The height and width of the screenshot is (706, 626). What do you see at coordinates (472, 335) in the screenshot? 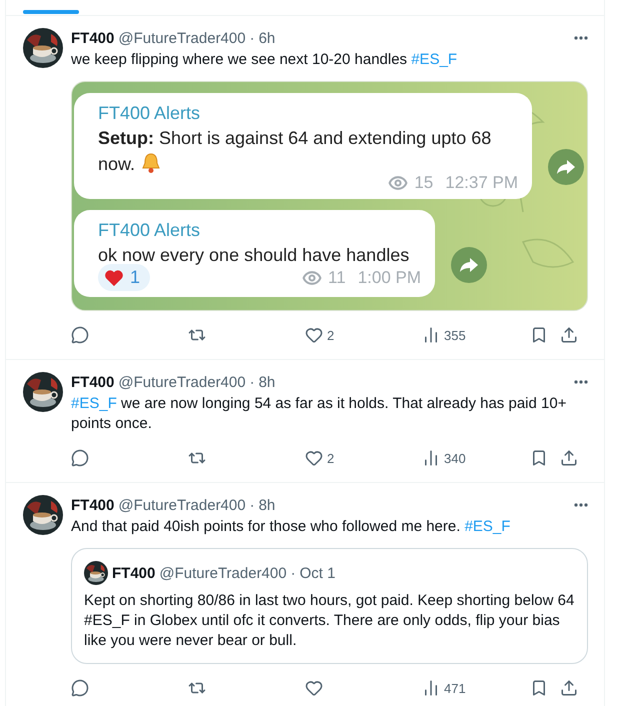
I see `views-button: 355` at bounding box center [472, 335].